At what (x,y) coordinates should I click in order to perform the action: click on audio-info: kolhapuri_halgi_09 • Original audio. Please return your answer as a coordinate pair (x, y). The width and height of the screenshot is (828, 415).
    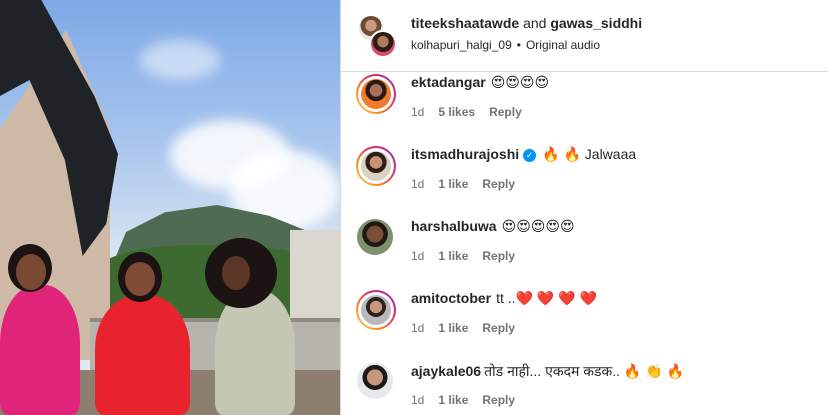
    Looking at the image, I should click on (505, 45).